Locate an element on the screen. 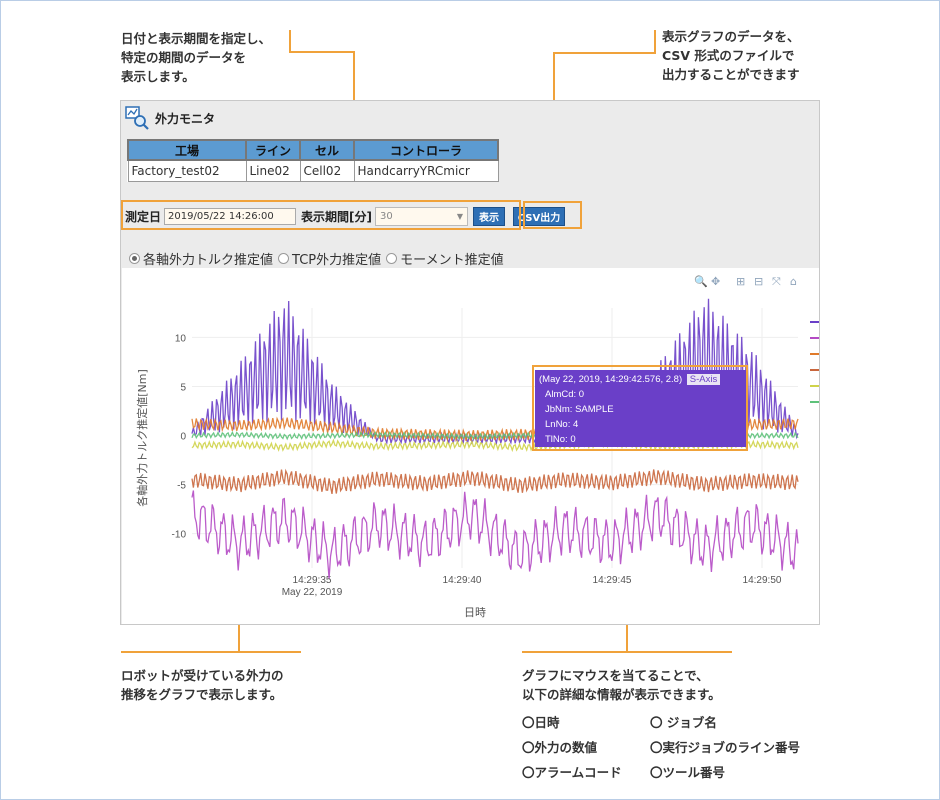 The width and height of the screenshot is (940, 800). radio-moment-label: モーメント推定値 is located at coordinates (452, 260).